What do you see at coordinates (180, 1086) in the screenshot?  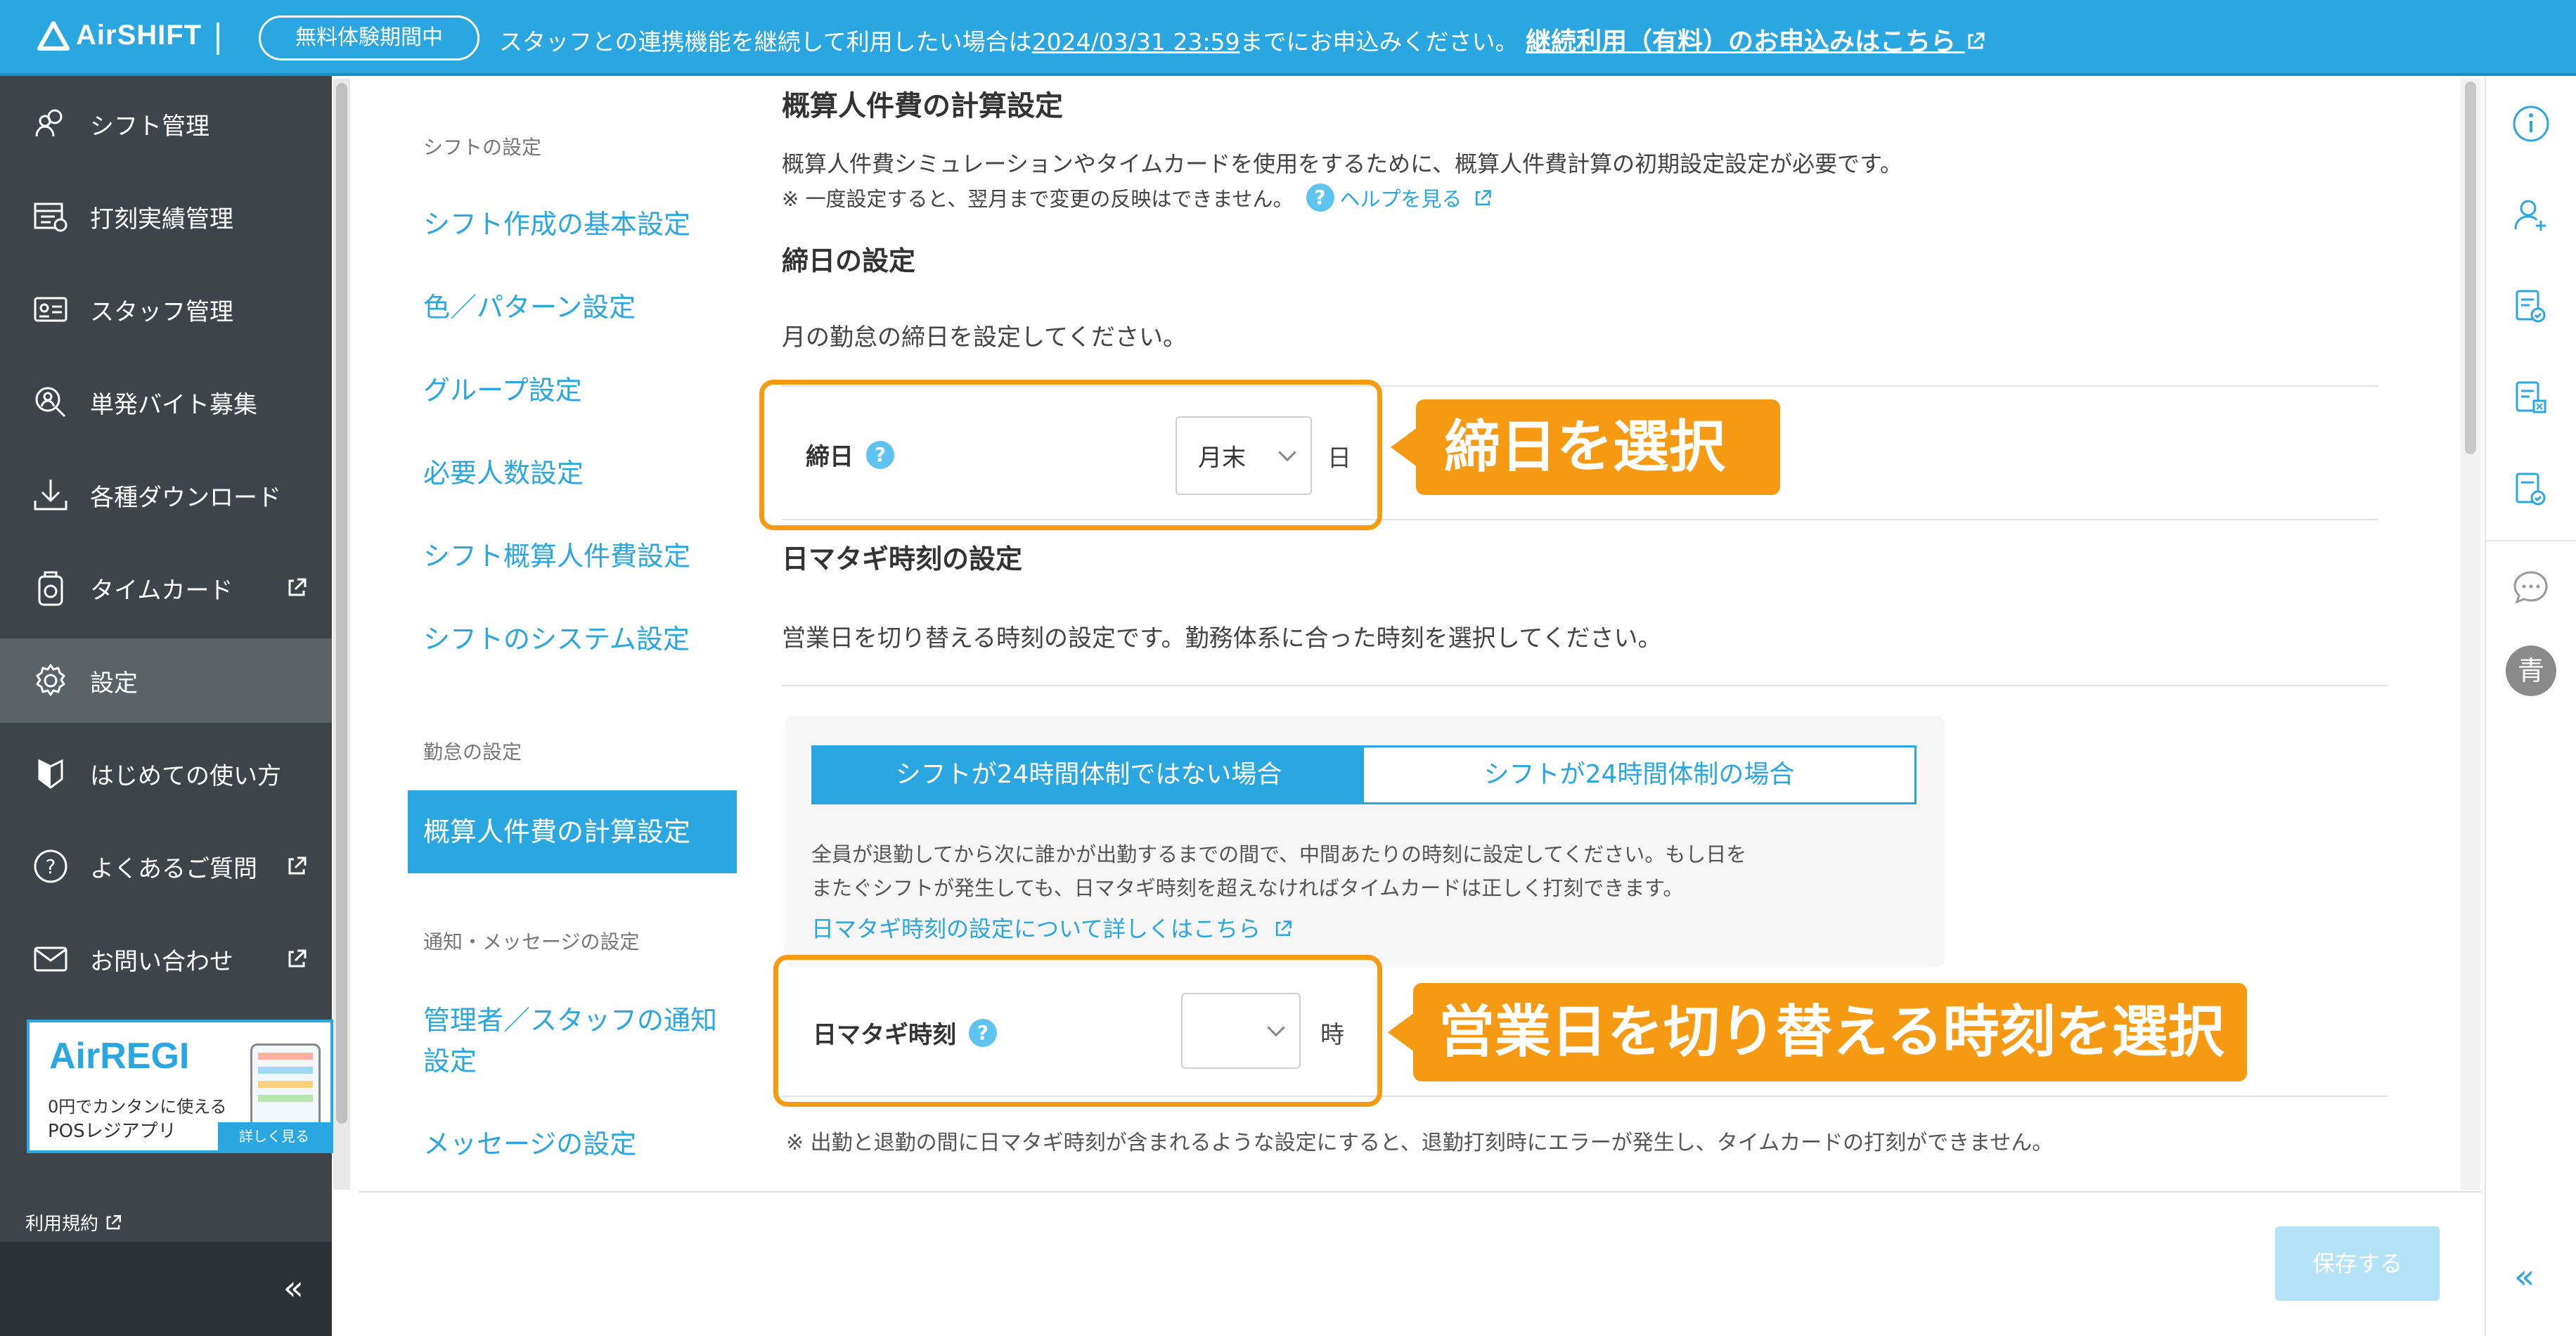 I see `airregi-ad-banner: AirREGI 0円でカンタンに使える POSレジアプリ 詳しく見る` at bounding box center [180, 1086].